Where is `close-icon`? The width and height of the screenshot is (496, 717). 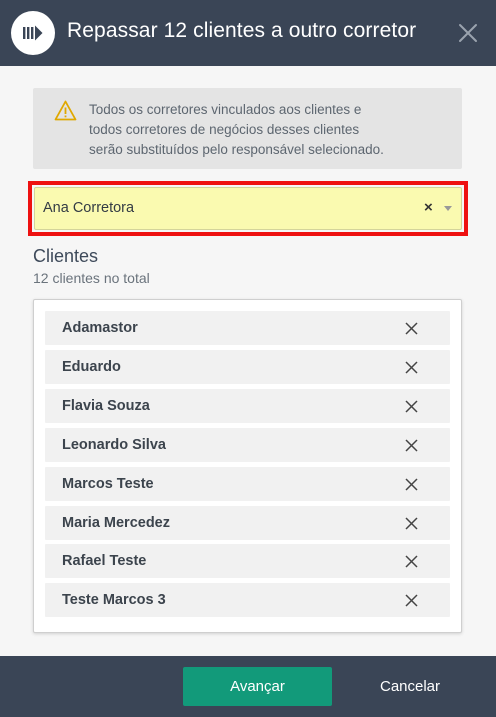 close-icon is located at coordinates (468, 33).